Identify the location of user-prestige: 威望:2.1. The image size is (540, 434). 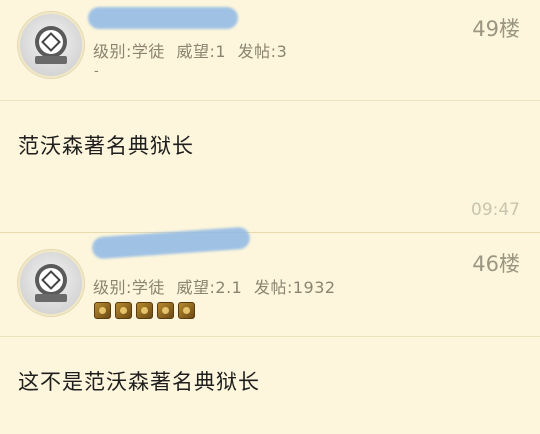
(209, 287).